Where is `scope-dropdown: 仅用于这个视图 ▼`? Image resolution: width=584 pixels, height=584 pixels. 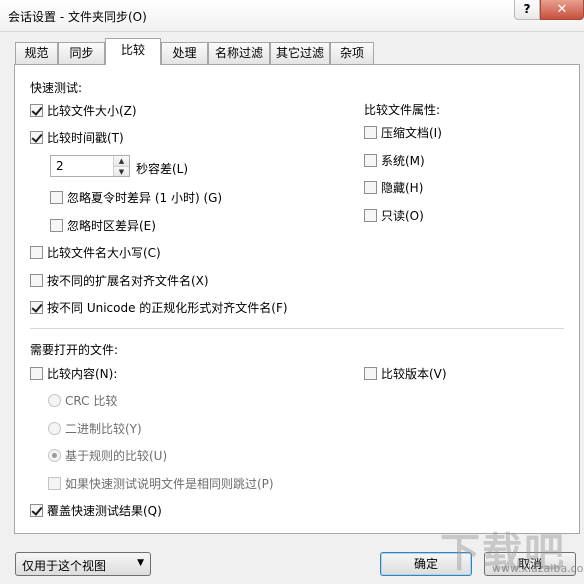 scope-dropdown: 仅用于这个视图 ▼ is located at coordinates (83, 564).